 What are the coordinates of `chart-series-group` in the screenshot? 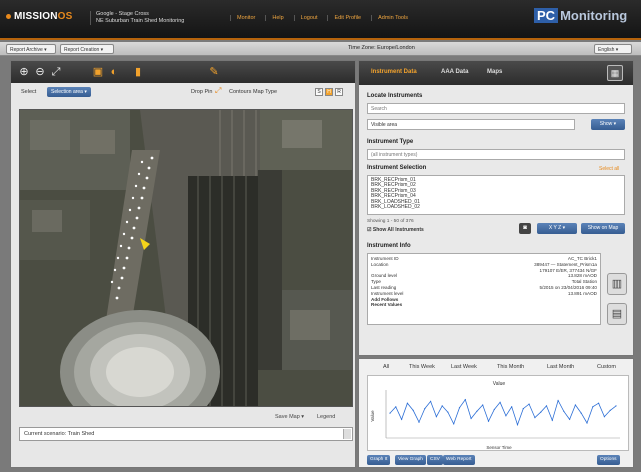 It's located at (503, 412).